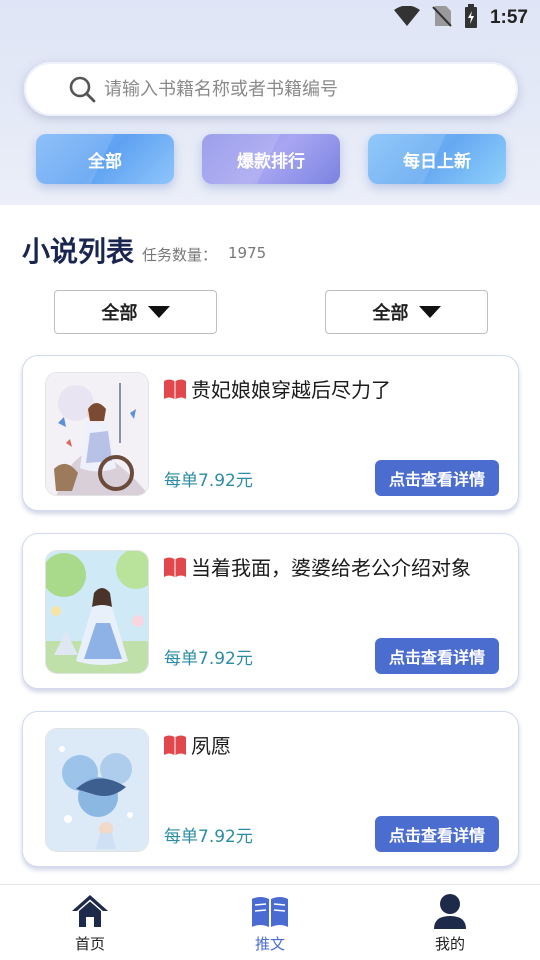  Describe the element at coordinates (270, 611) in the screenshot. I see `book-card: 当着我面，婆婆给老公介绍对象 每单7.92元 点击查看详情` at that location.